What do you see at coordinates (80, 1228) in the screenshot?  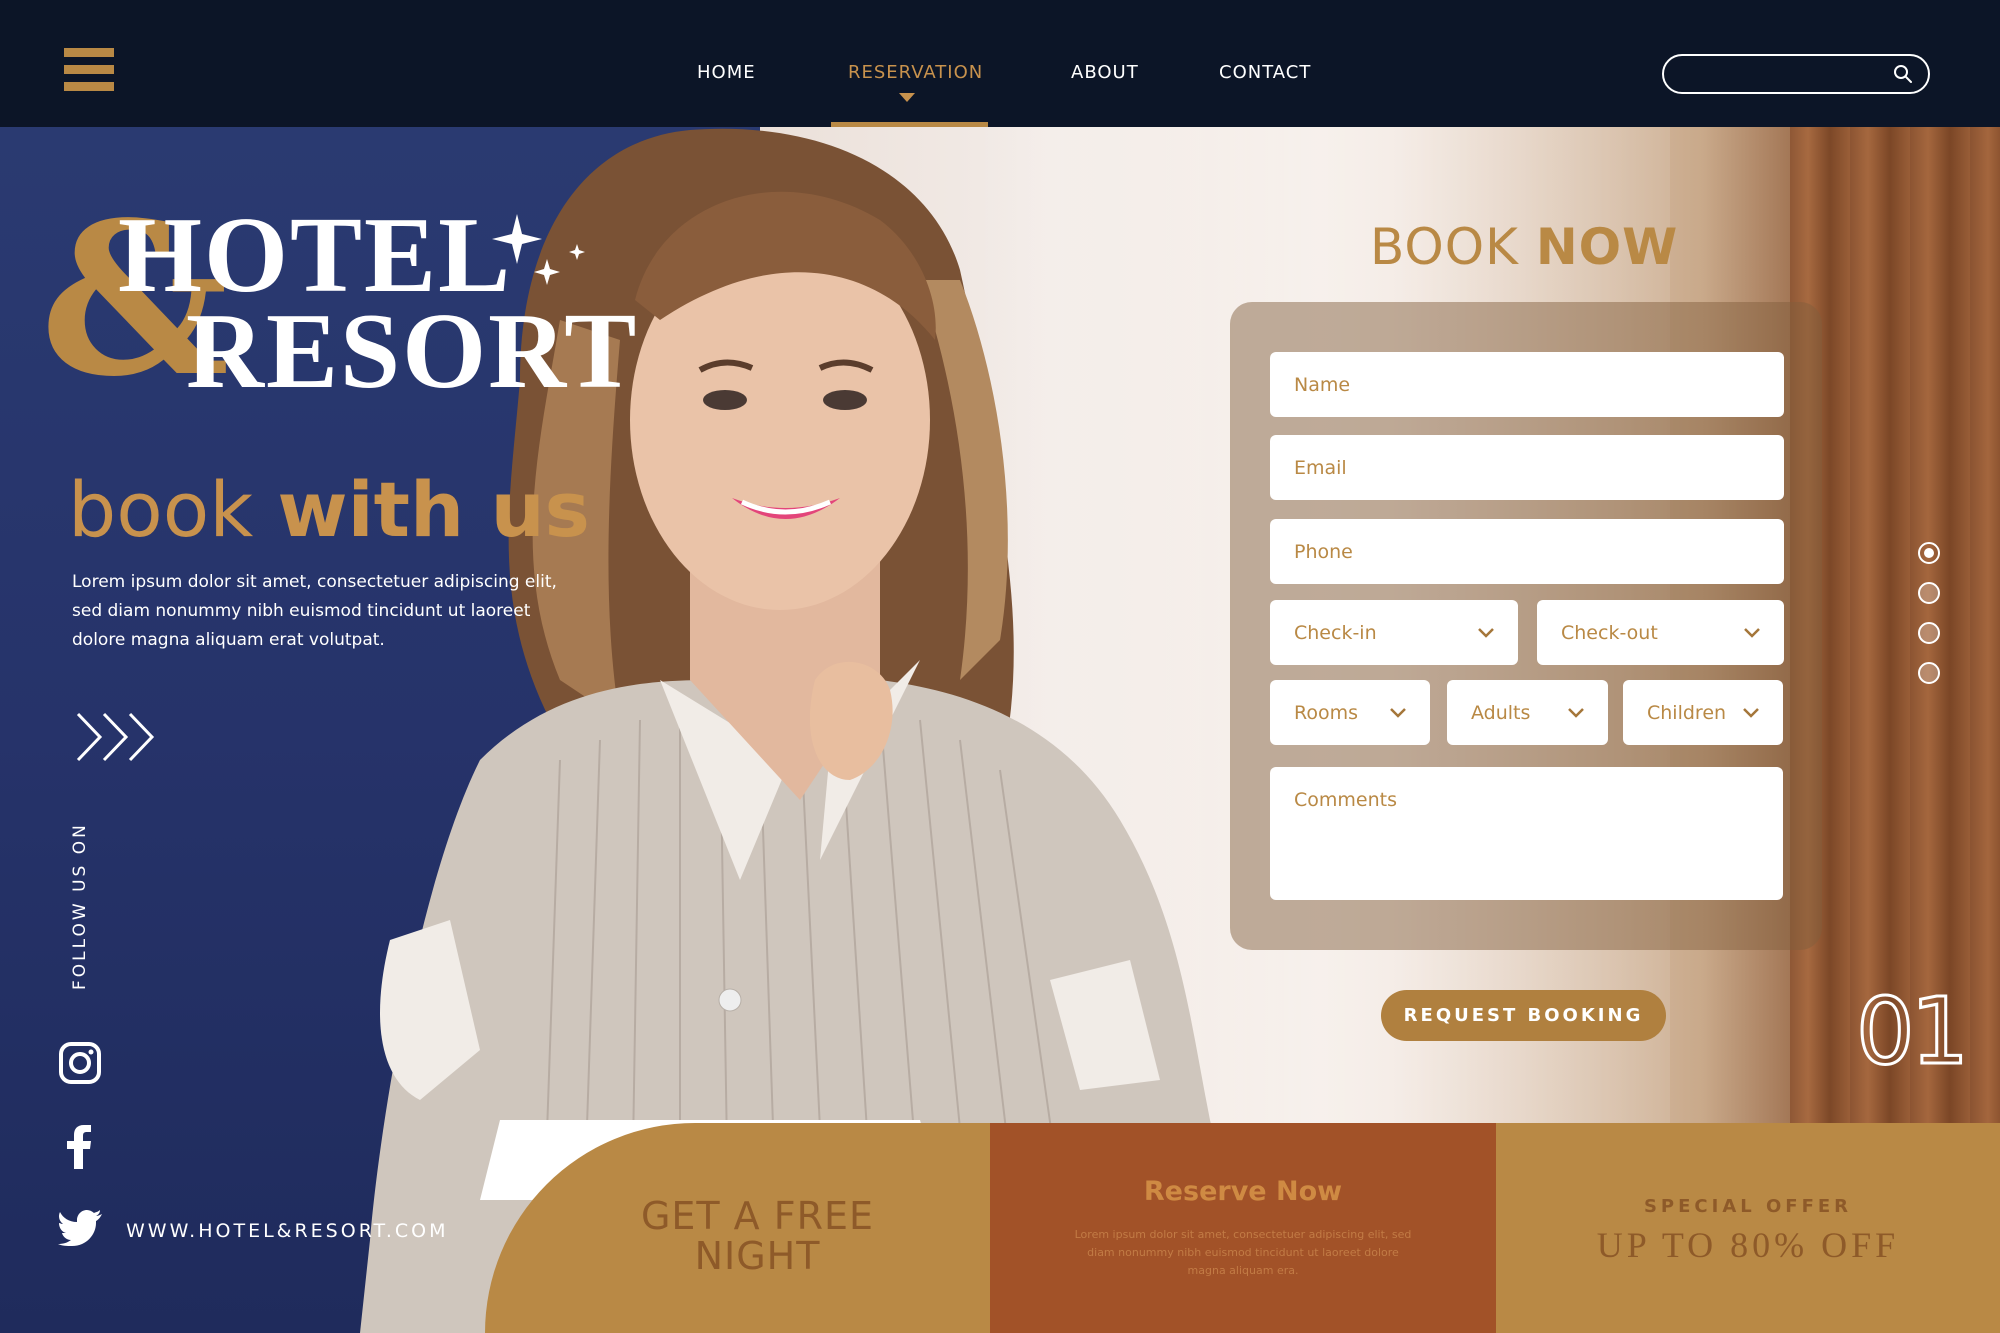 I see `twitter-icon` at bounding box center [80, 1228].